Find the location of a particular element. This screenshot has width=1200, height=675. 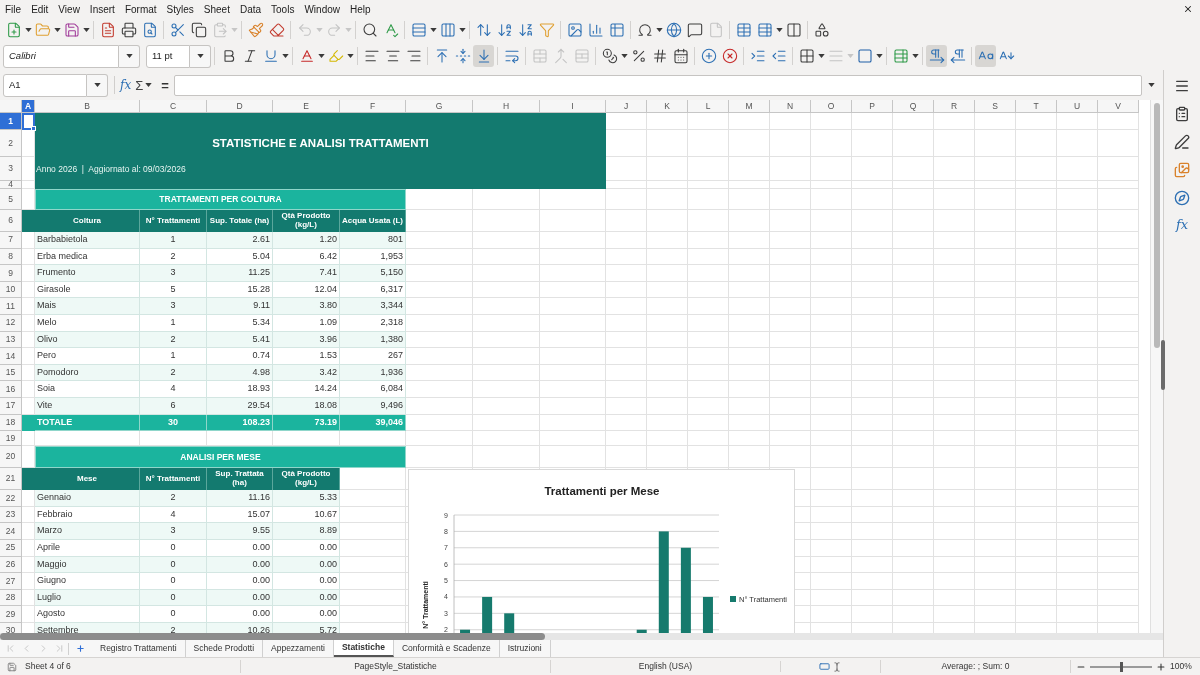

row-header: 27 is located at coordinates (11, 581).